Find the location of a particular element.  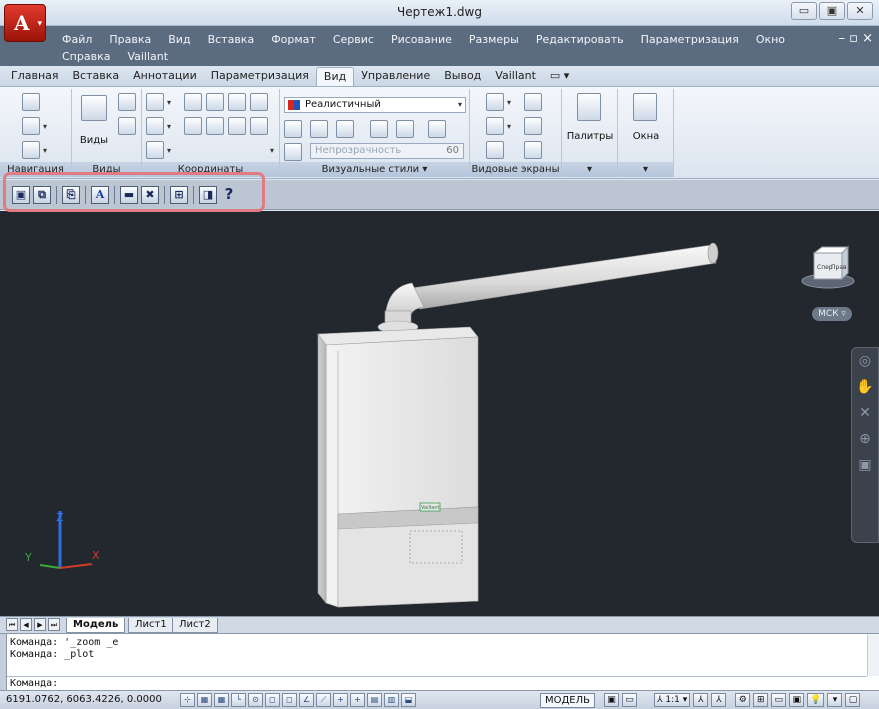

tab-layout2: Лист2 is located at coordinates (195, 625).